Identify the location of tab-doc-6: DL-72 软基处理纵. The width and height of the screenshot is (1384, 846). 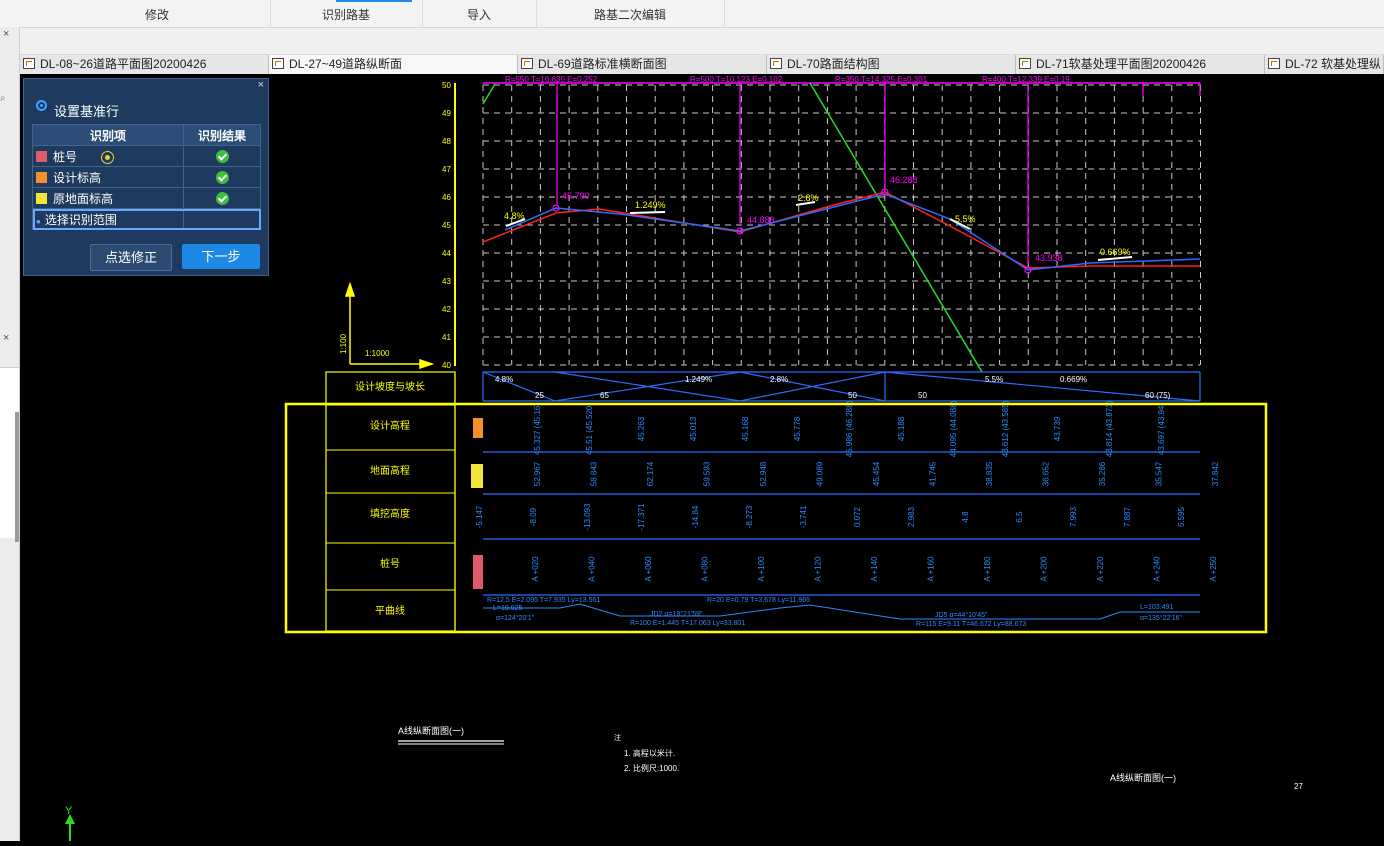
(1324, 64).